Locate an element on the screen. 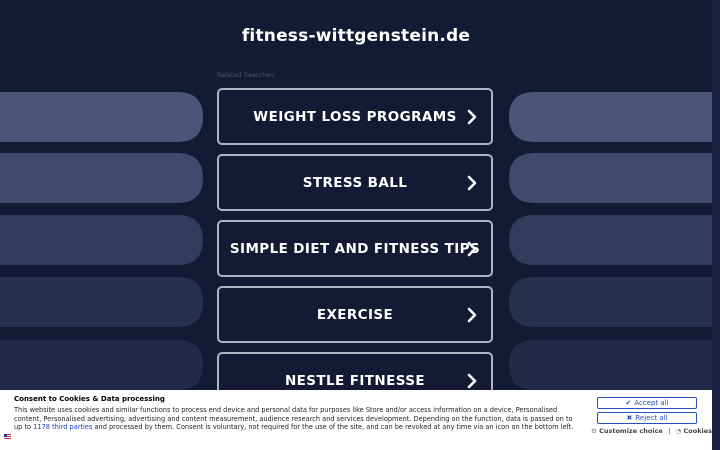 The height and width of the screenshot is (450, 720). vertical-scrollbar is located at coordinates (716, 225).